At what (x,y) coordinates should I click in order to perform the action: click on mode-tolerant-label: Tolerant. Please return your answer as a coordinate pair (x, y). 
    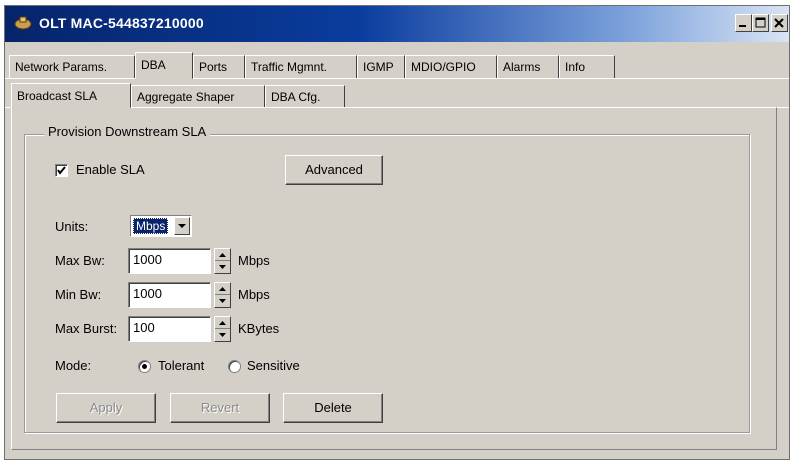
    Looking at the image, I should click on (181, 365).